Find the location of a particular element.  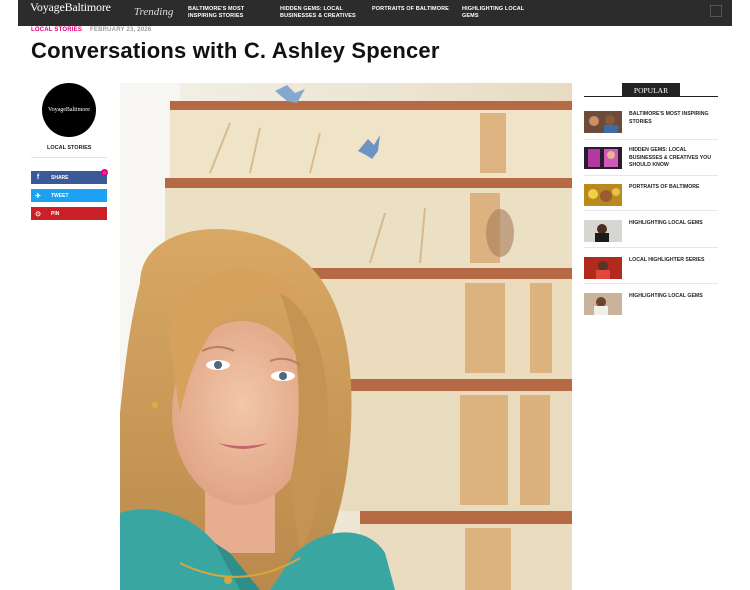

site-logo: VoyageBaltimore is located at coordinates (70, 7).